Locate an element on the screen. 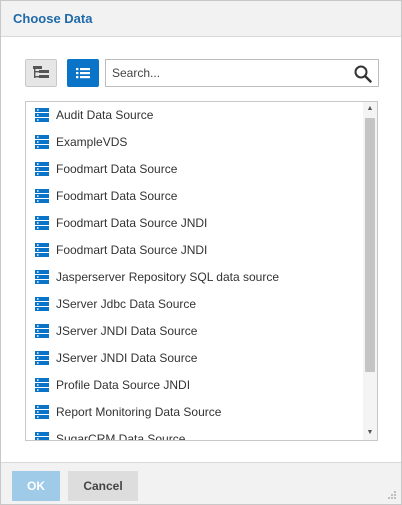 The width and height of the screenshot is (402, 505). scrollbar: ▲ ▼ is located at coordinates (370, 271).